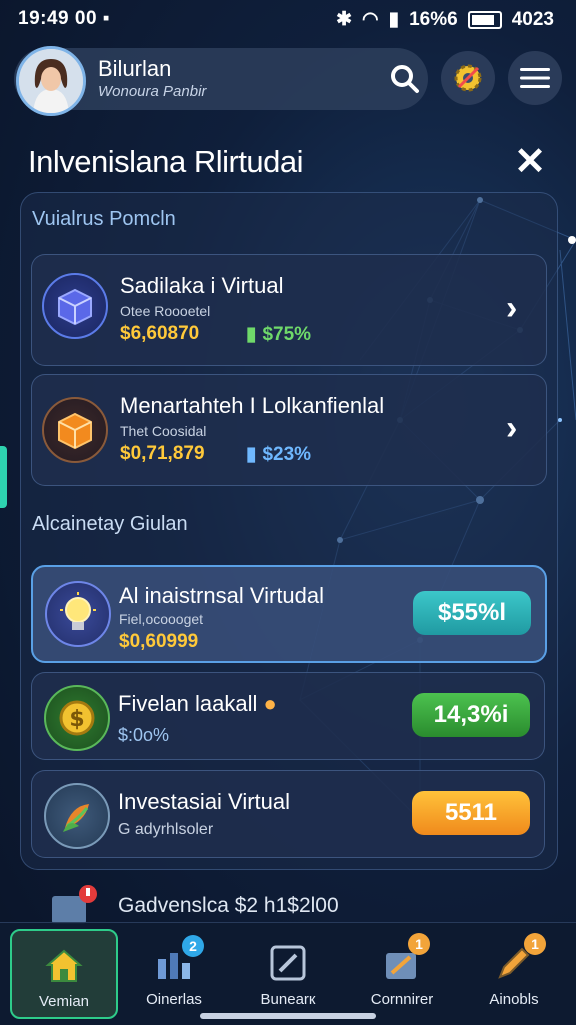 The width and height of the screenshot is (576, 1025). Describe the element at coordinates (165, 311) in the screenshot. I see `asset-sub: Otee Roooetel` at that location.